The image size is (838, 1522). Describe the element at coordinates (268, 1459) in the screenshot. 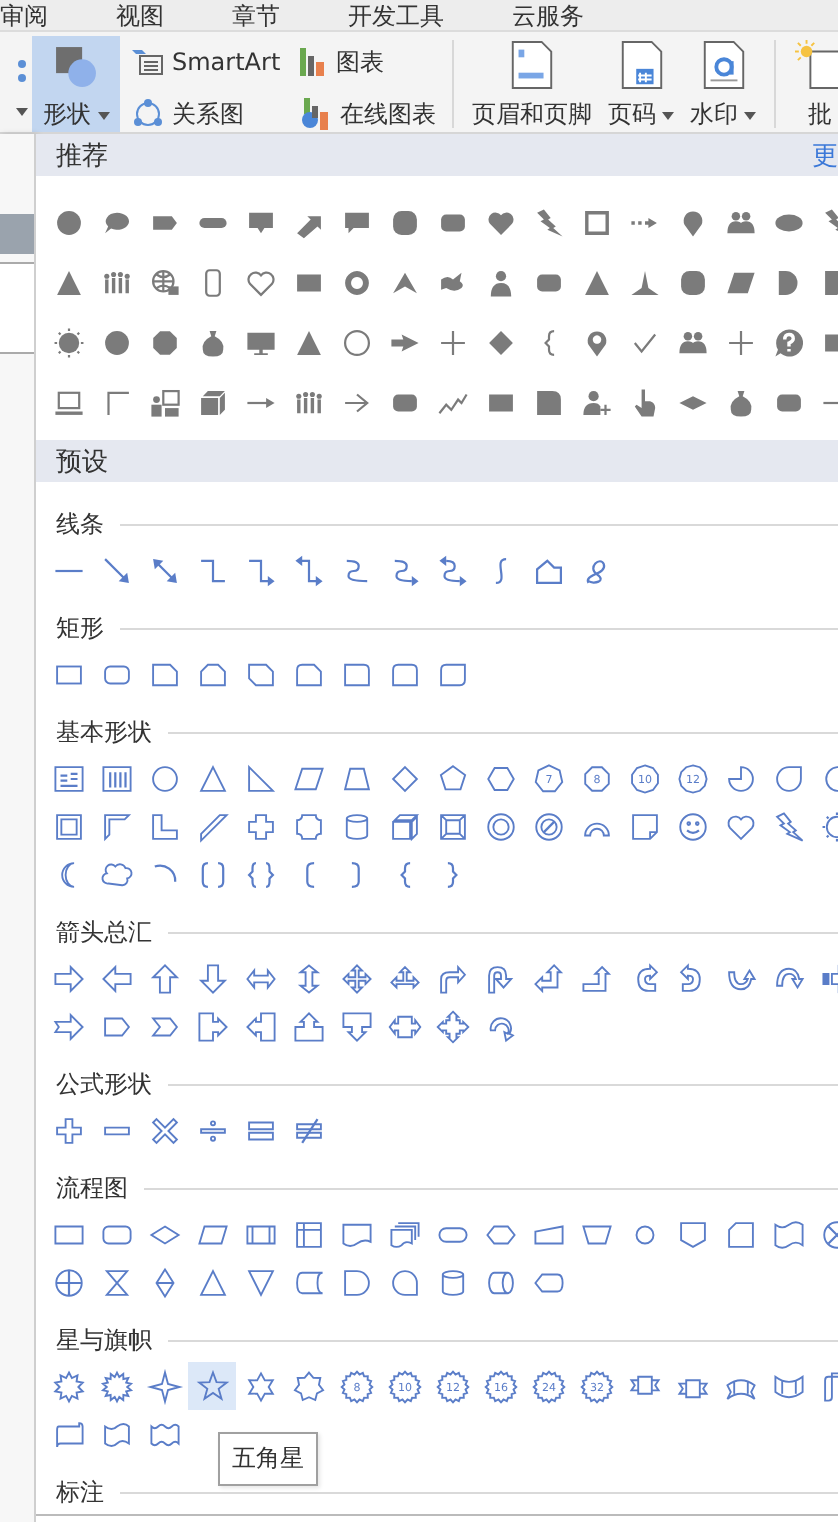

I see `tooltip: 五角星` at that location.